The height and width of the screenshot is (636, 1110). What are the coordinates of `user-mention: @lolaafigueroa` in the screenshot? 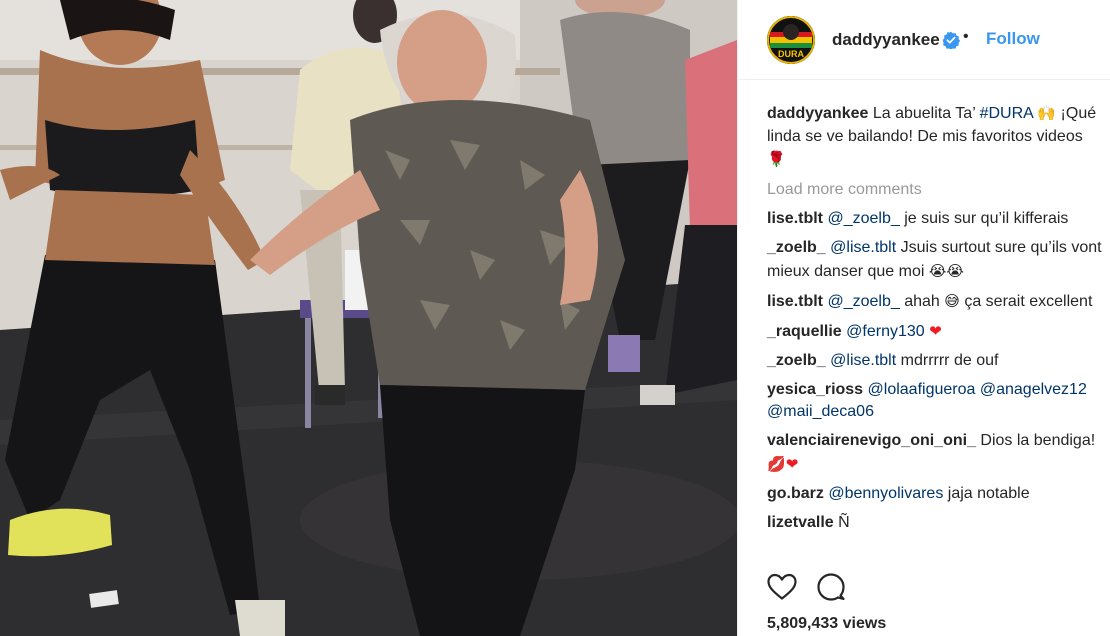 It's located at (922, 389).